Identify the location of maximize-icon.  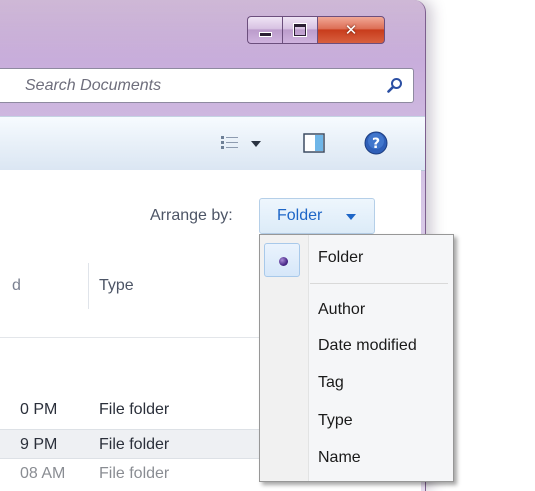
(300, 30).